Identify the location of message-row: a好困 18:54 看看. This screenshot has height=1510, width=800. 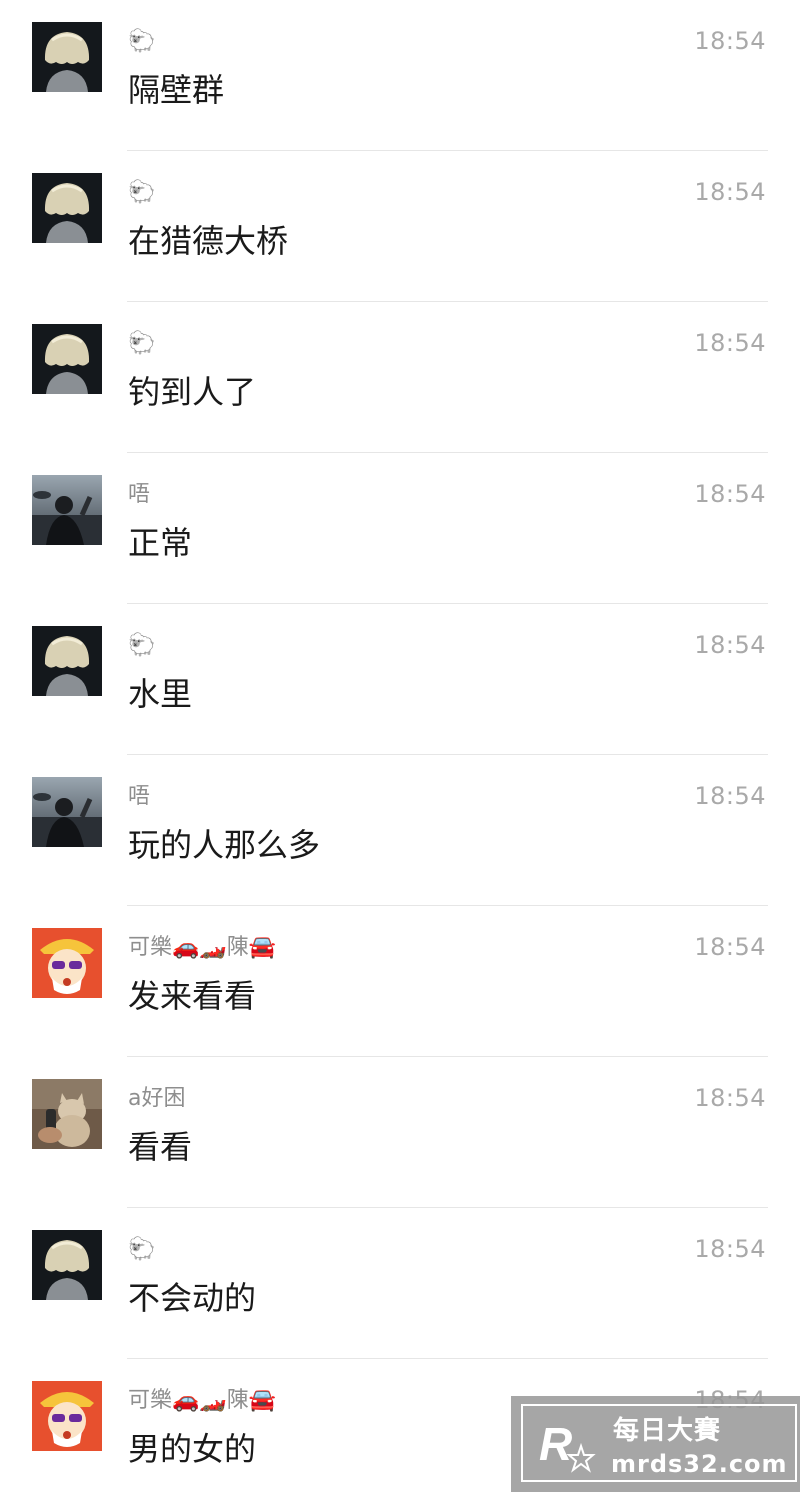
(400, 1132).